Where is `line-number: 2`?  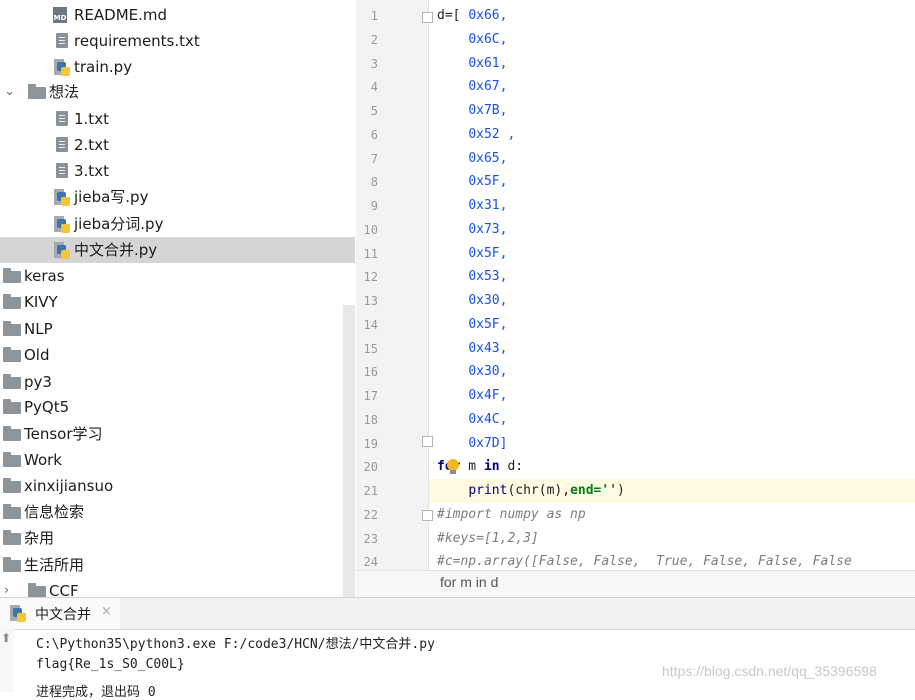
line-number: 2 is located at coordinates (374, 39).